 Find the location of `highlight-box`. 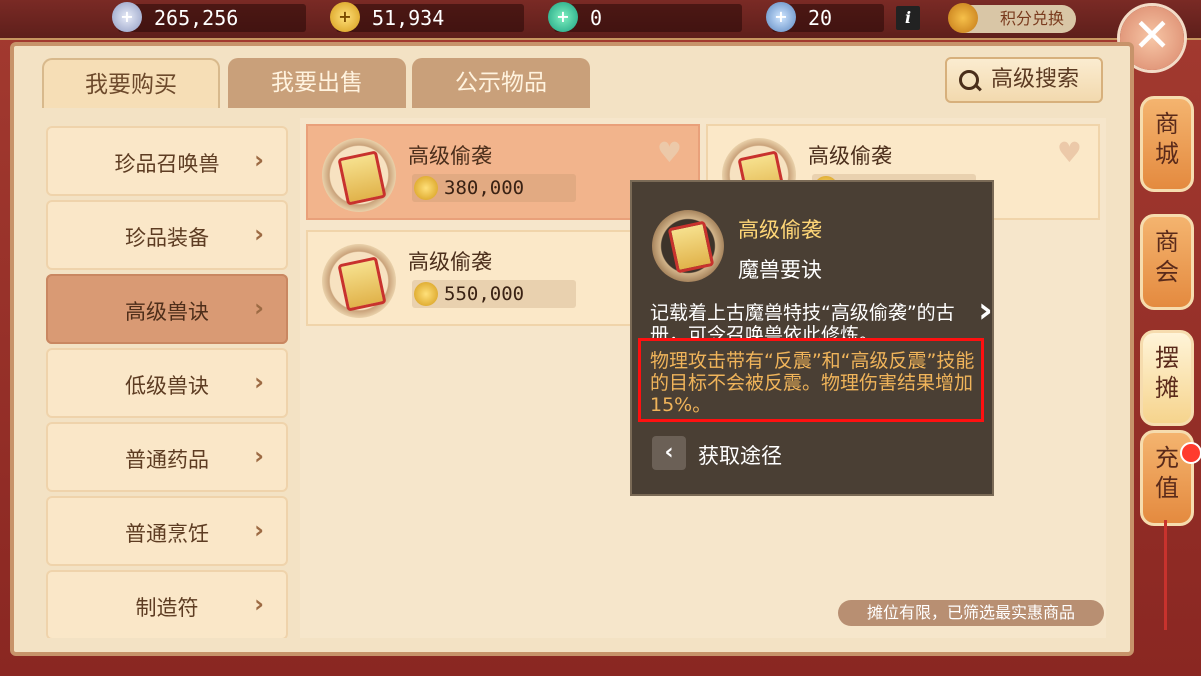

highlight-box is located at coordinates (811, 380).